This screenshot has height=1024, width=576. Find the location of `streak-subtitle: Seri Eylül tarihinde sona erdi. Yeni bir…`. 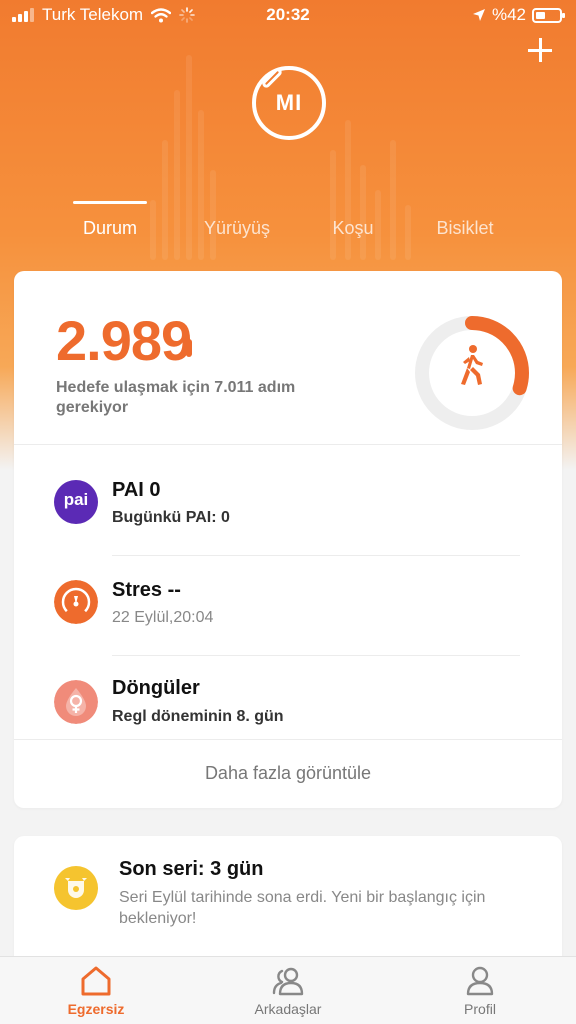

streak-subtitle: Seri Eylül tarihinde sona erdi. Yeni bir… is located at coordinates (302, 908).